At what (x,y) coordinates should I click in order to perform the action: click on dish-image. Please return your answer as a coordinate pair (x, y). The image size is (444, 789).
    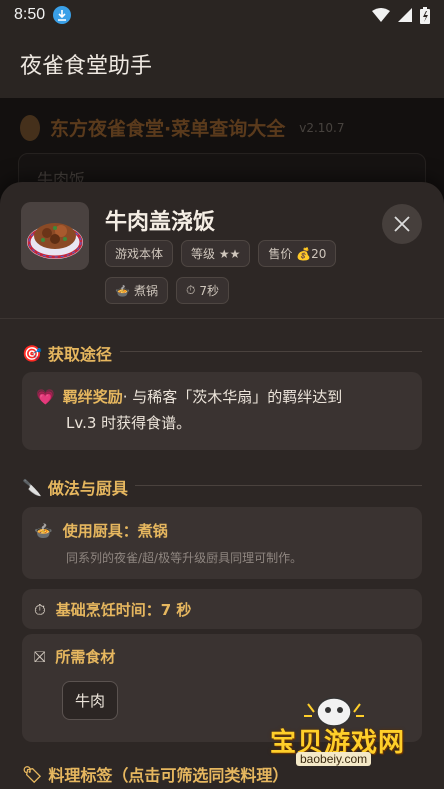
    Looking at the image, I should click on (55, 236).